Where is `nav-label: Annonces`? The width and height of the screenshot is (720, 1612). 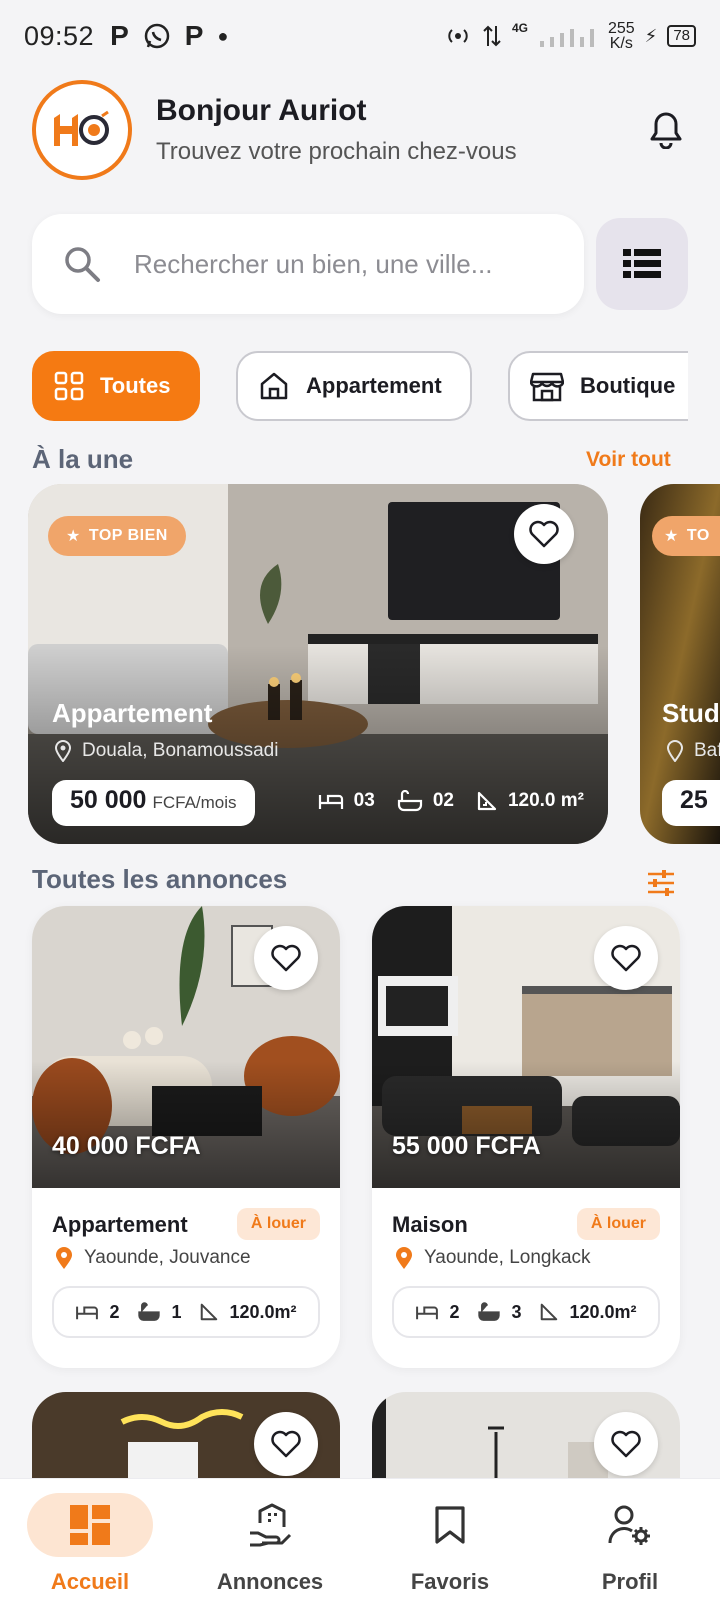
nav-label: Annonces is located at coordinates (270, 1581).